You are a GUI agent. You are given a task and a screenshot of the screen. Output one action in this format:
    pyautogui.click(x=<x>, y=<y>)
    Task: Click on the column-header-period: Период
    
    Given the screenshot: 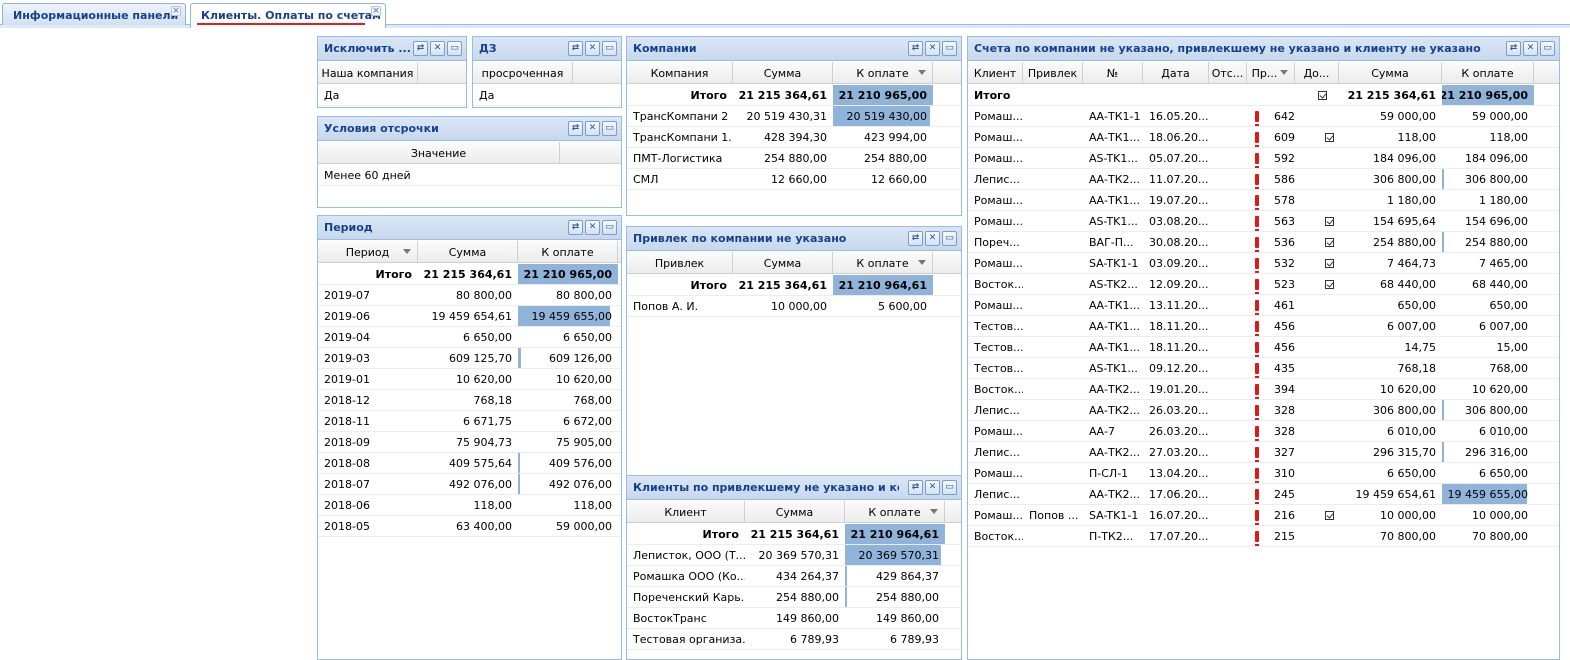 What is the action you would take?
    pyautogui.click(x=368, y=252)
    